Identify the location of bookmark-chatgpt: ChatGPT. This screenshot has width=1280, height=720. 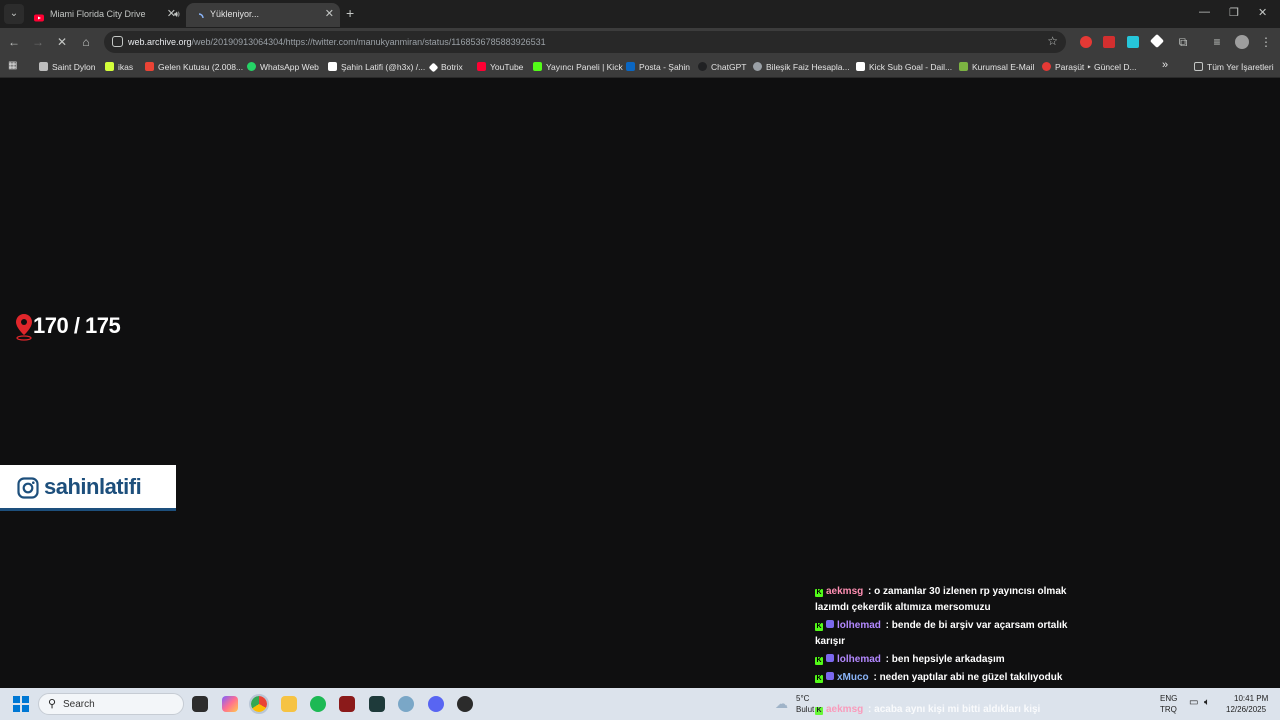
(722, 67).